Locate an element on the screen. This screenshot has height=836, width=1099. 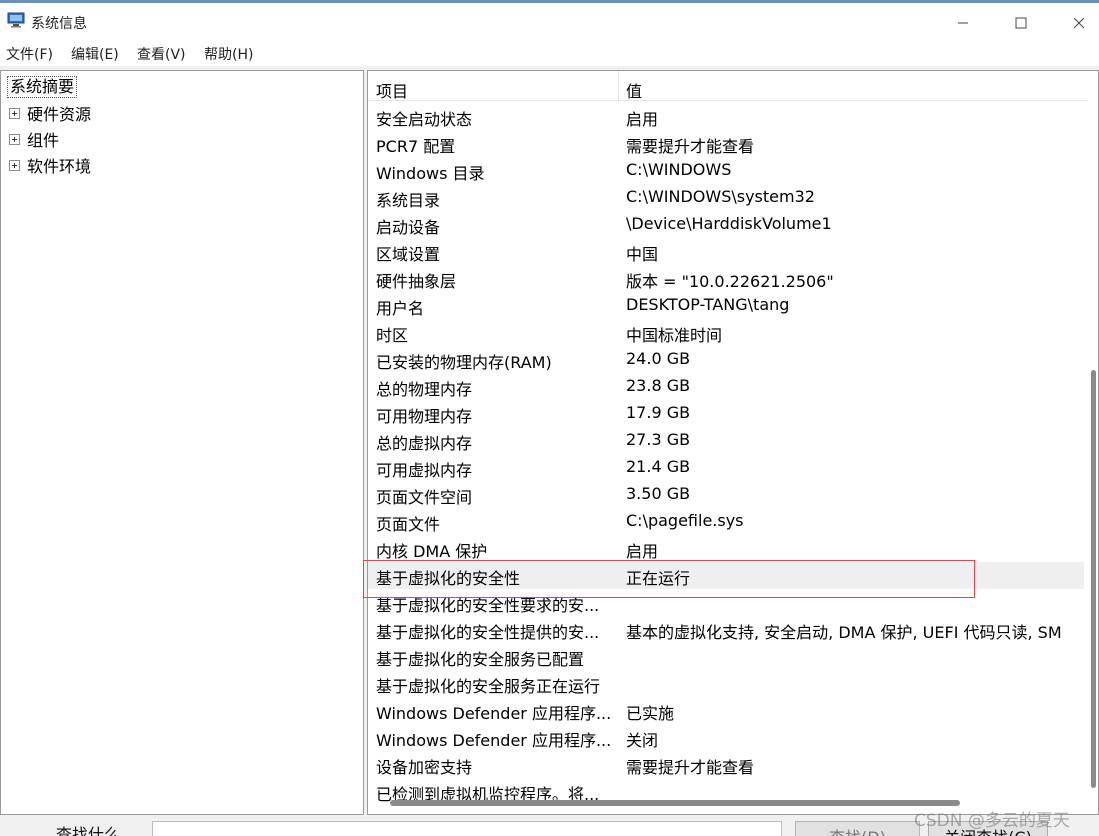
vertical-scrollbar is located at coordinates (1093, 430).